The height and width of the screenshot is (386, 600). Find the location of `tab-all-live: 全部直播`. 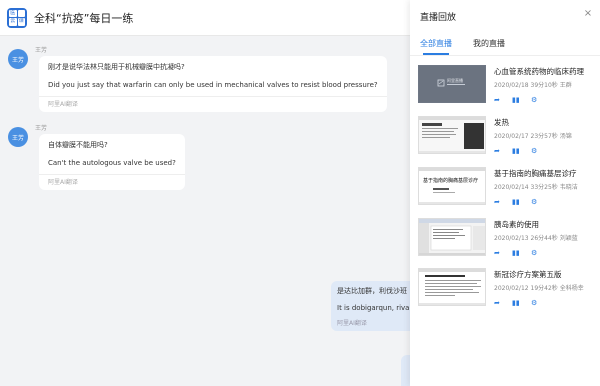

tab-all-live: 全部直播 is located at coordinates (436, 43).